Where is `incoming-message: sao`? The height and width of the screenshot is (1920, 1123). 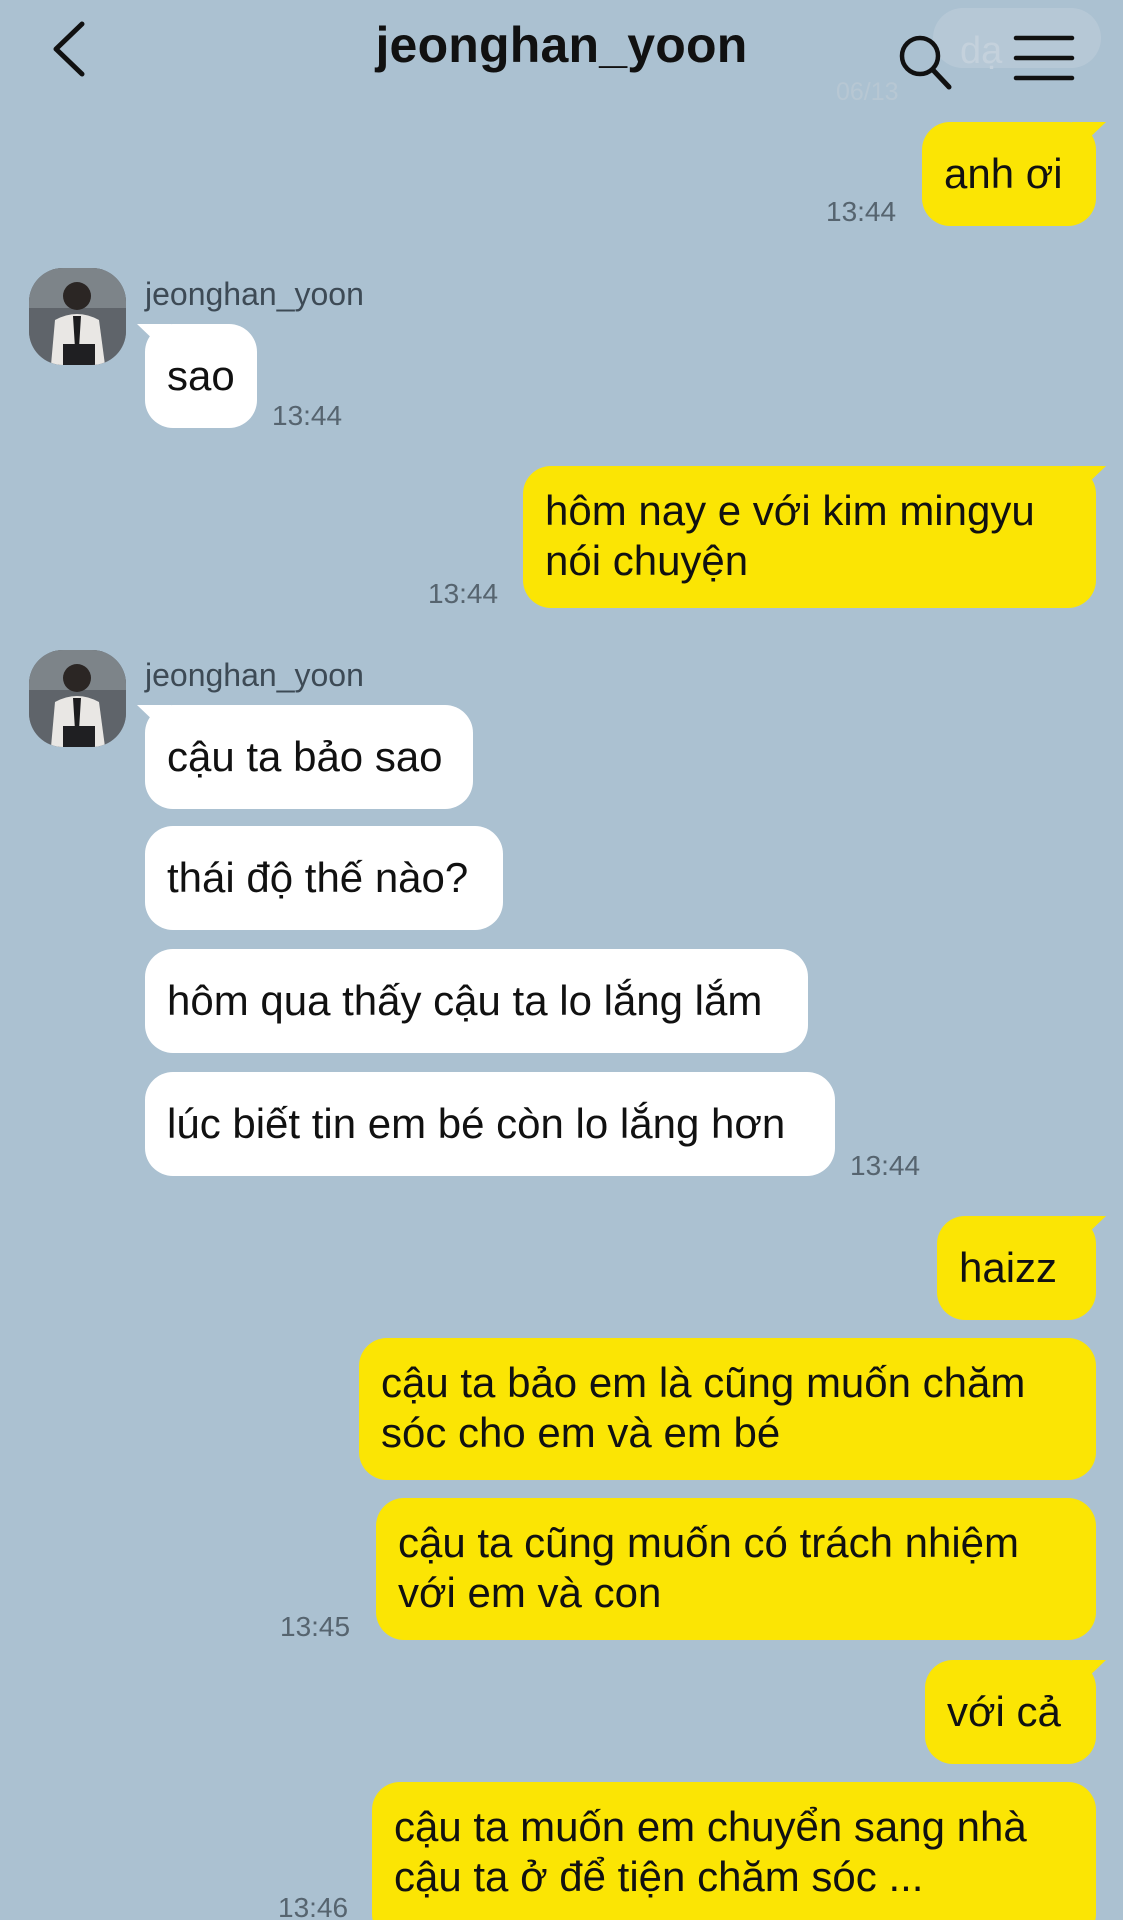
incoming-message: sao is located at coordinates (201, 376).